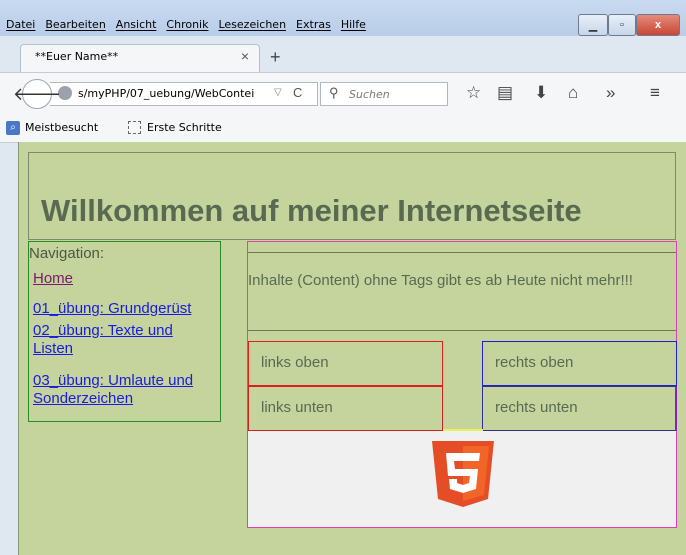  Describe the element at coordinates (505, 93) in the screenshot. I see `reading-list-icon: ▤` at that location.